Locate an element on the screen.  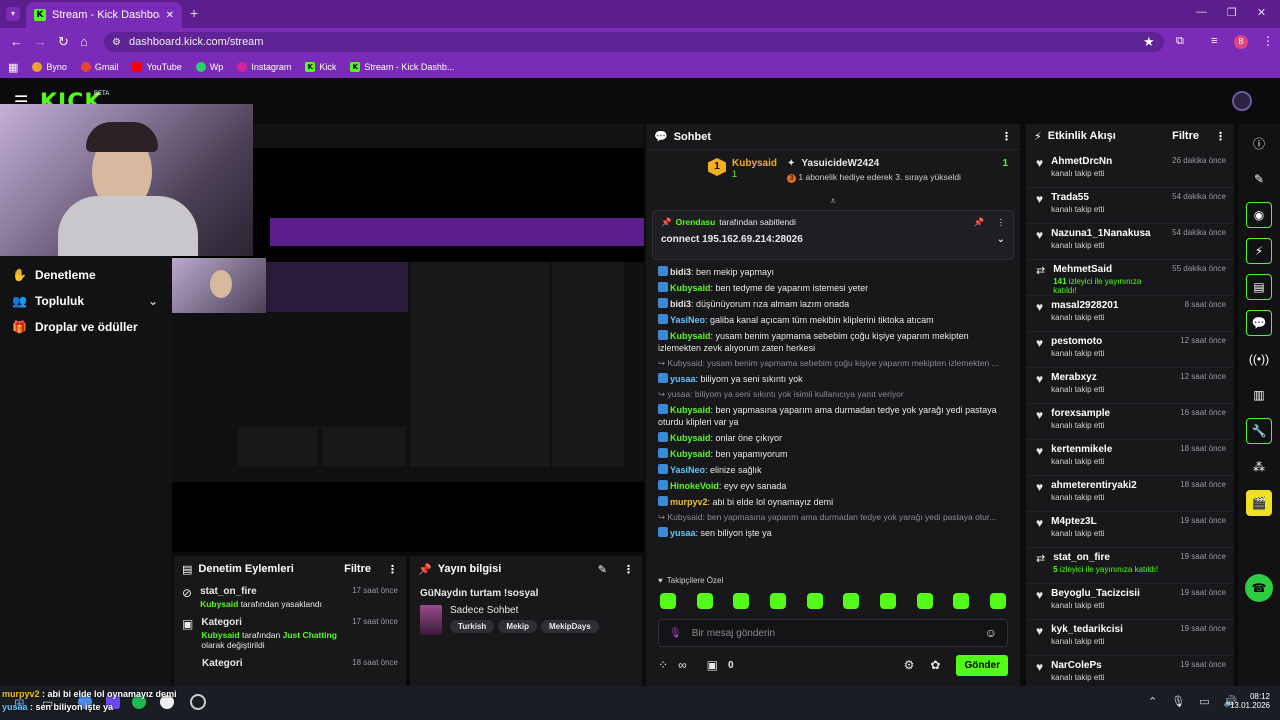
bookmark-kick: K Kick is located at coordinates (320, 67).